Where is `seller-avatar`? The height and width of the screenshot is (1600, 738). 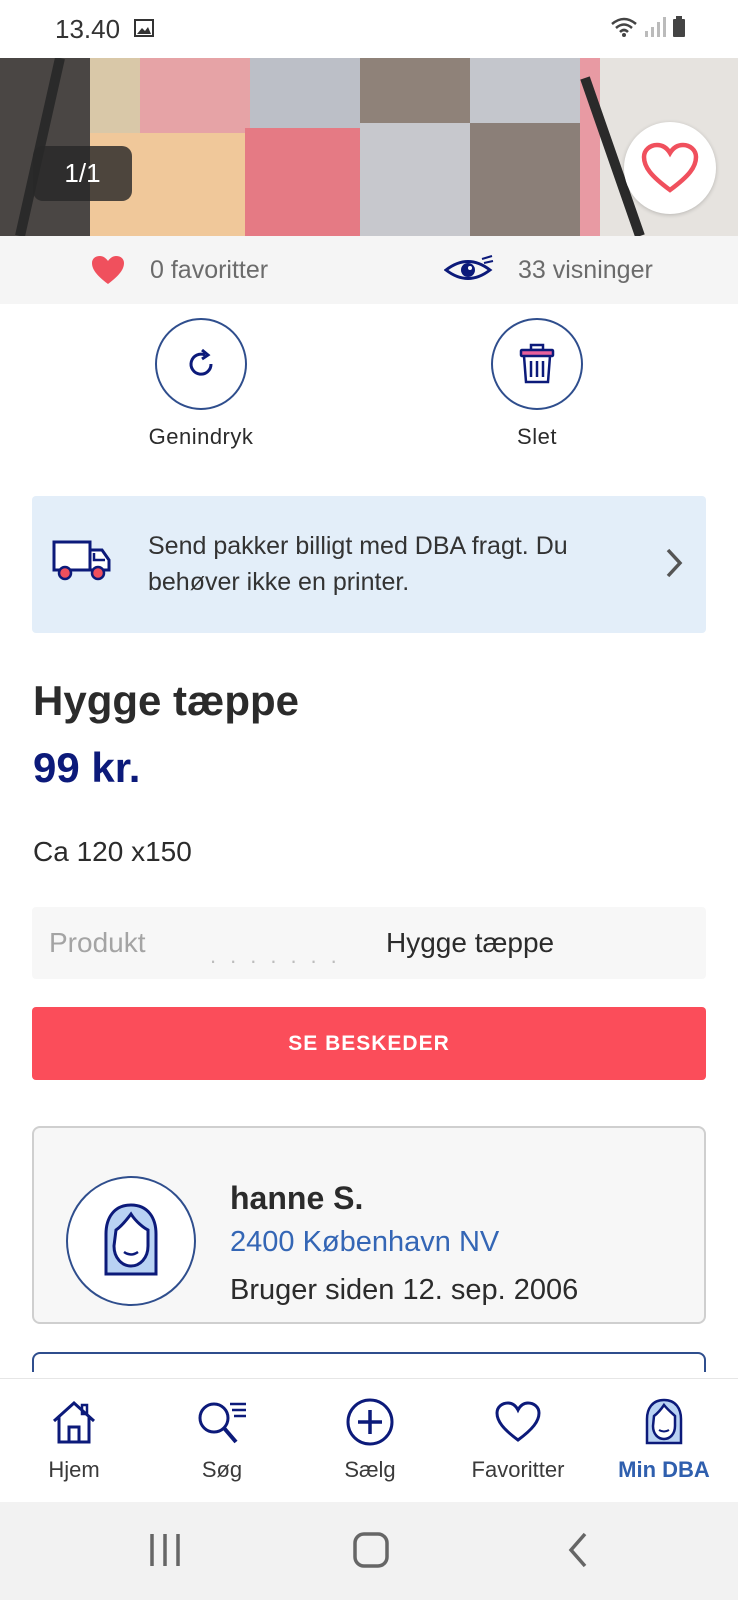 seller-avatar is located at coordinates (131, 1241).